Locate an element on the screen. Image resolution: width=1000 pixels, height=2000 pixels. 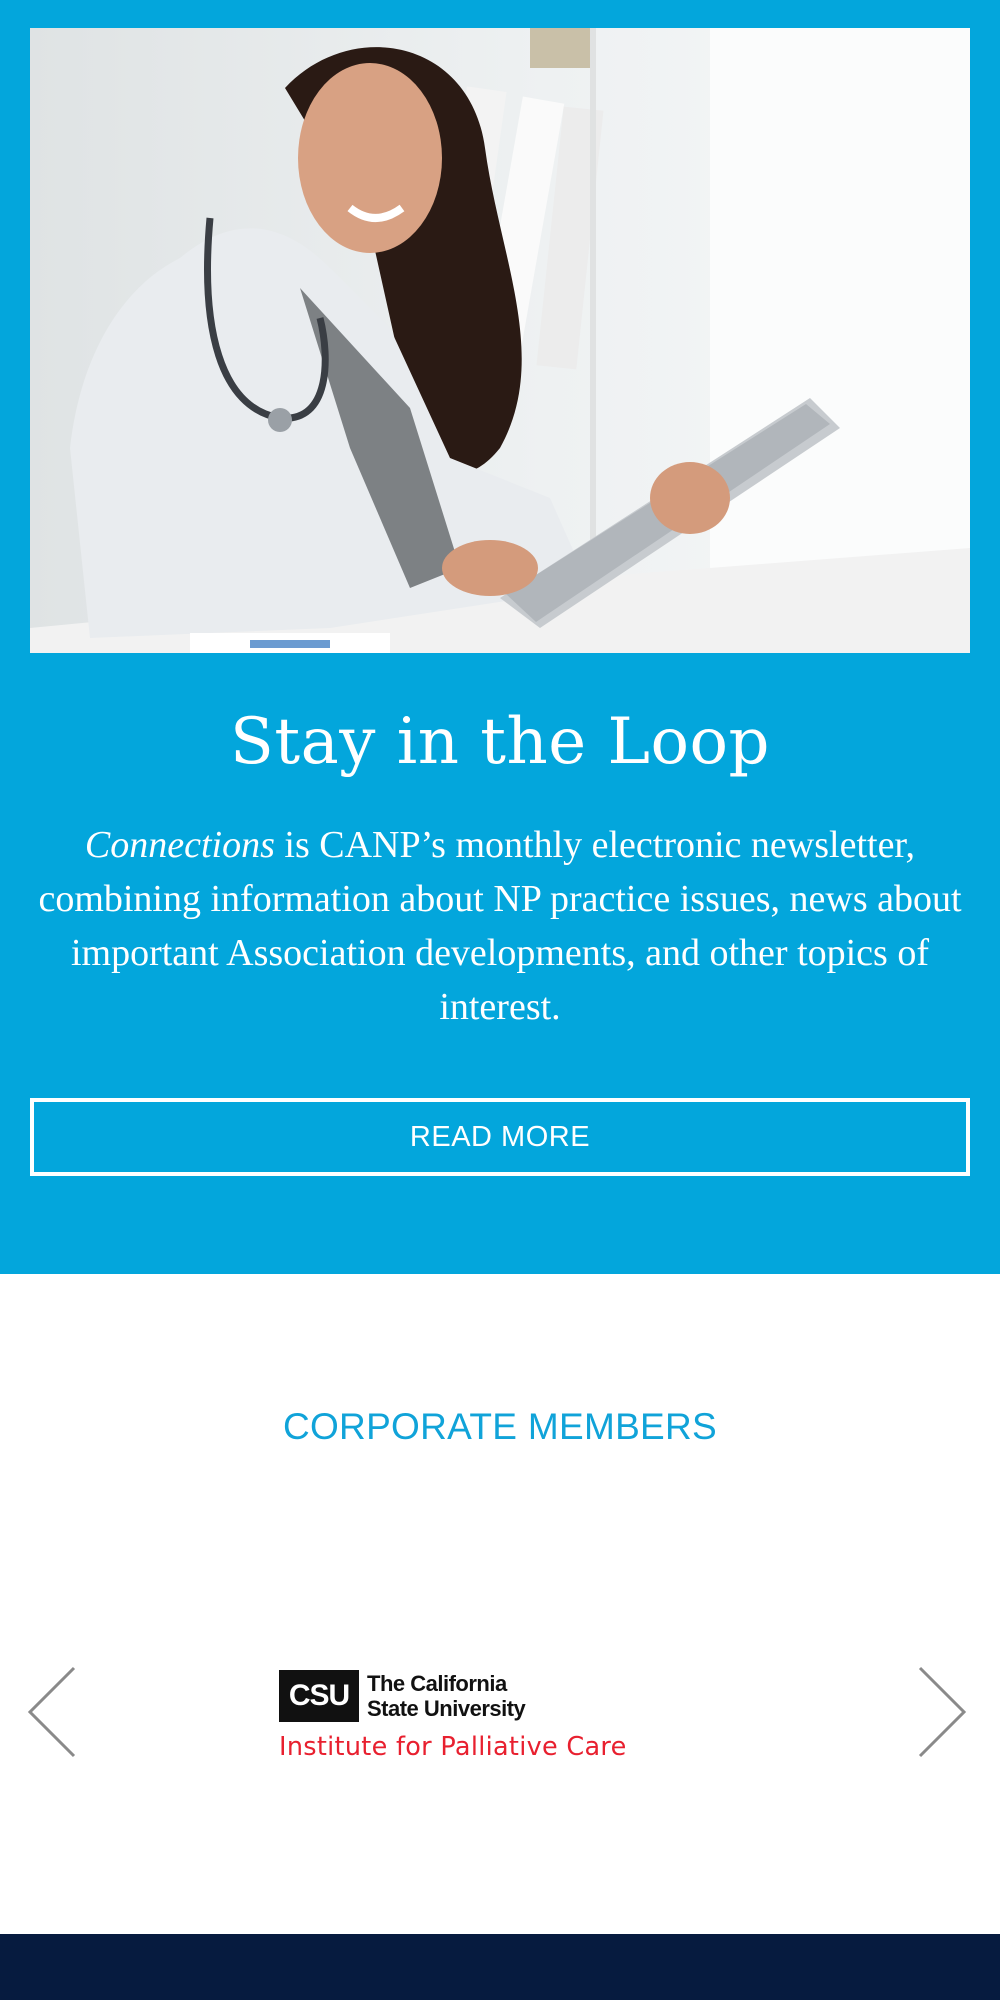
section-title: Stay in the Loop is located at coordinates (500, 742).